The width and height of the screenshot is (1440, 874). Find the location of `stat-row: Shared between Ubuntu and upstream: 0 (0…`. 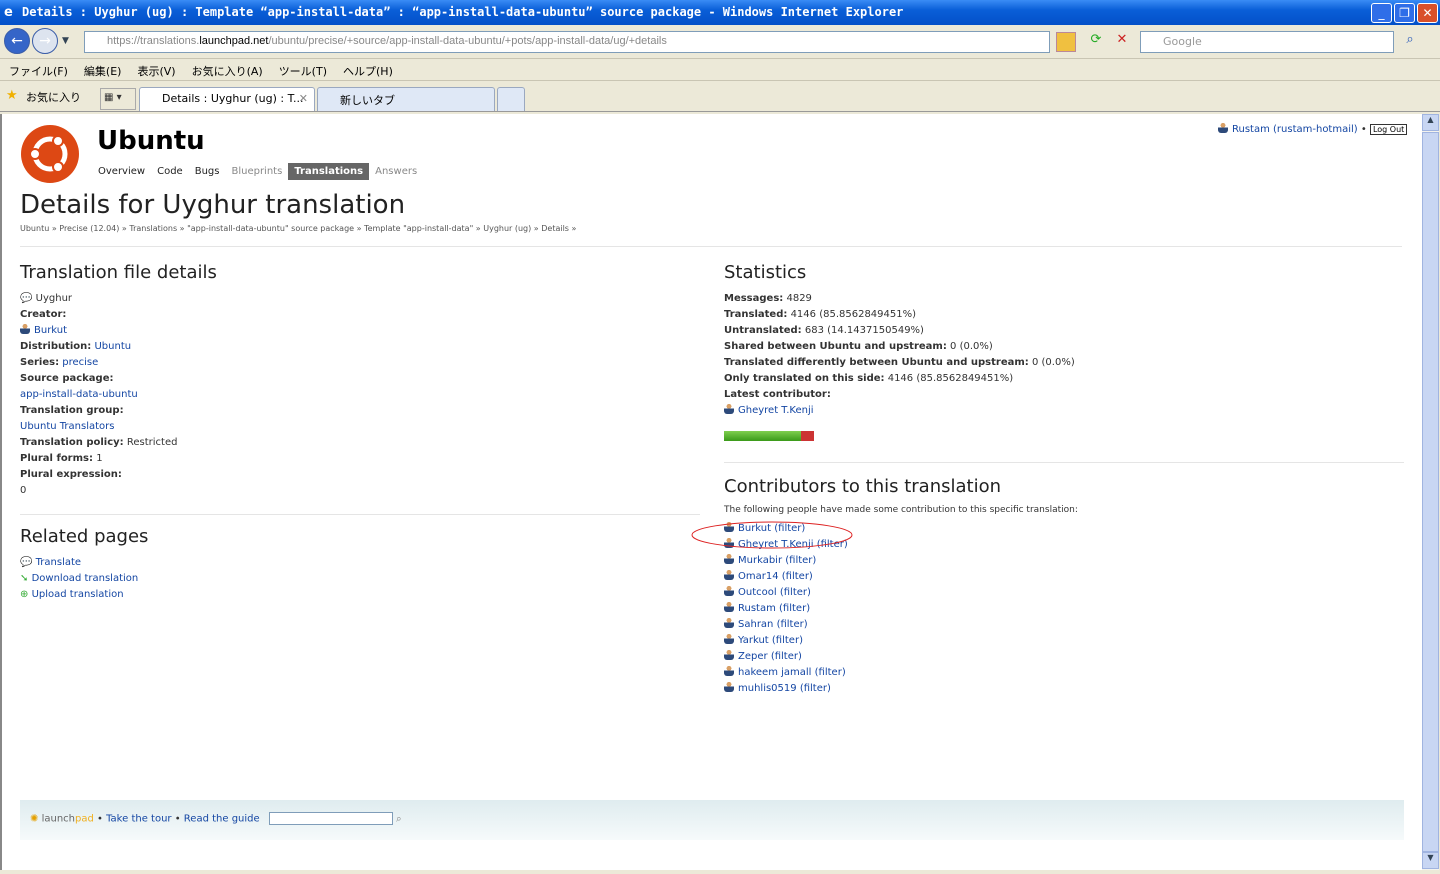

stat-row: Shared between Ubuntu and upstream: 0 (0… is located at coordinates (858, 346).